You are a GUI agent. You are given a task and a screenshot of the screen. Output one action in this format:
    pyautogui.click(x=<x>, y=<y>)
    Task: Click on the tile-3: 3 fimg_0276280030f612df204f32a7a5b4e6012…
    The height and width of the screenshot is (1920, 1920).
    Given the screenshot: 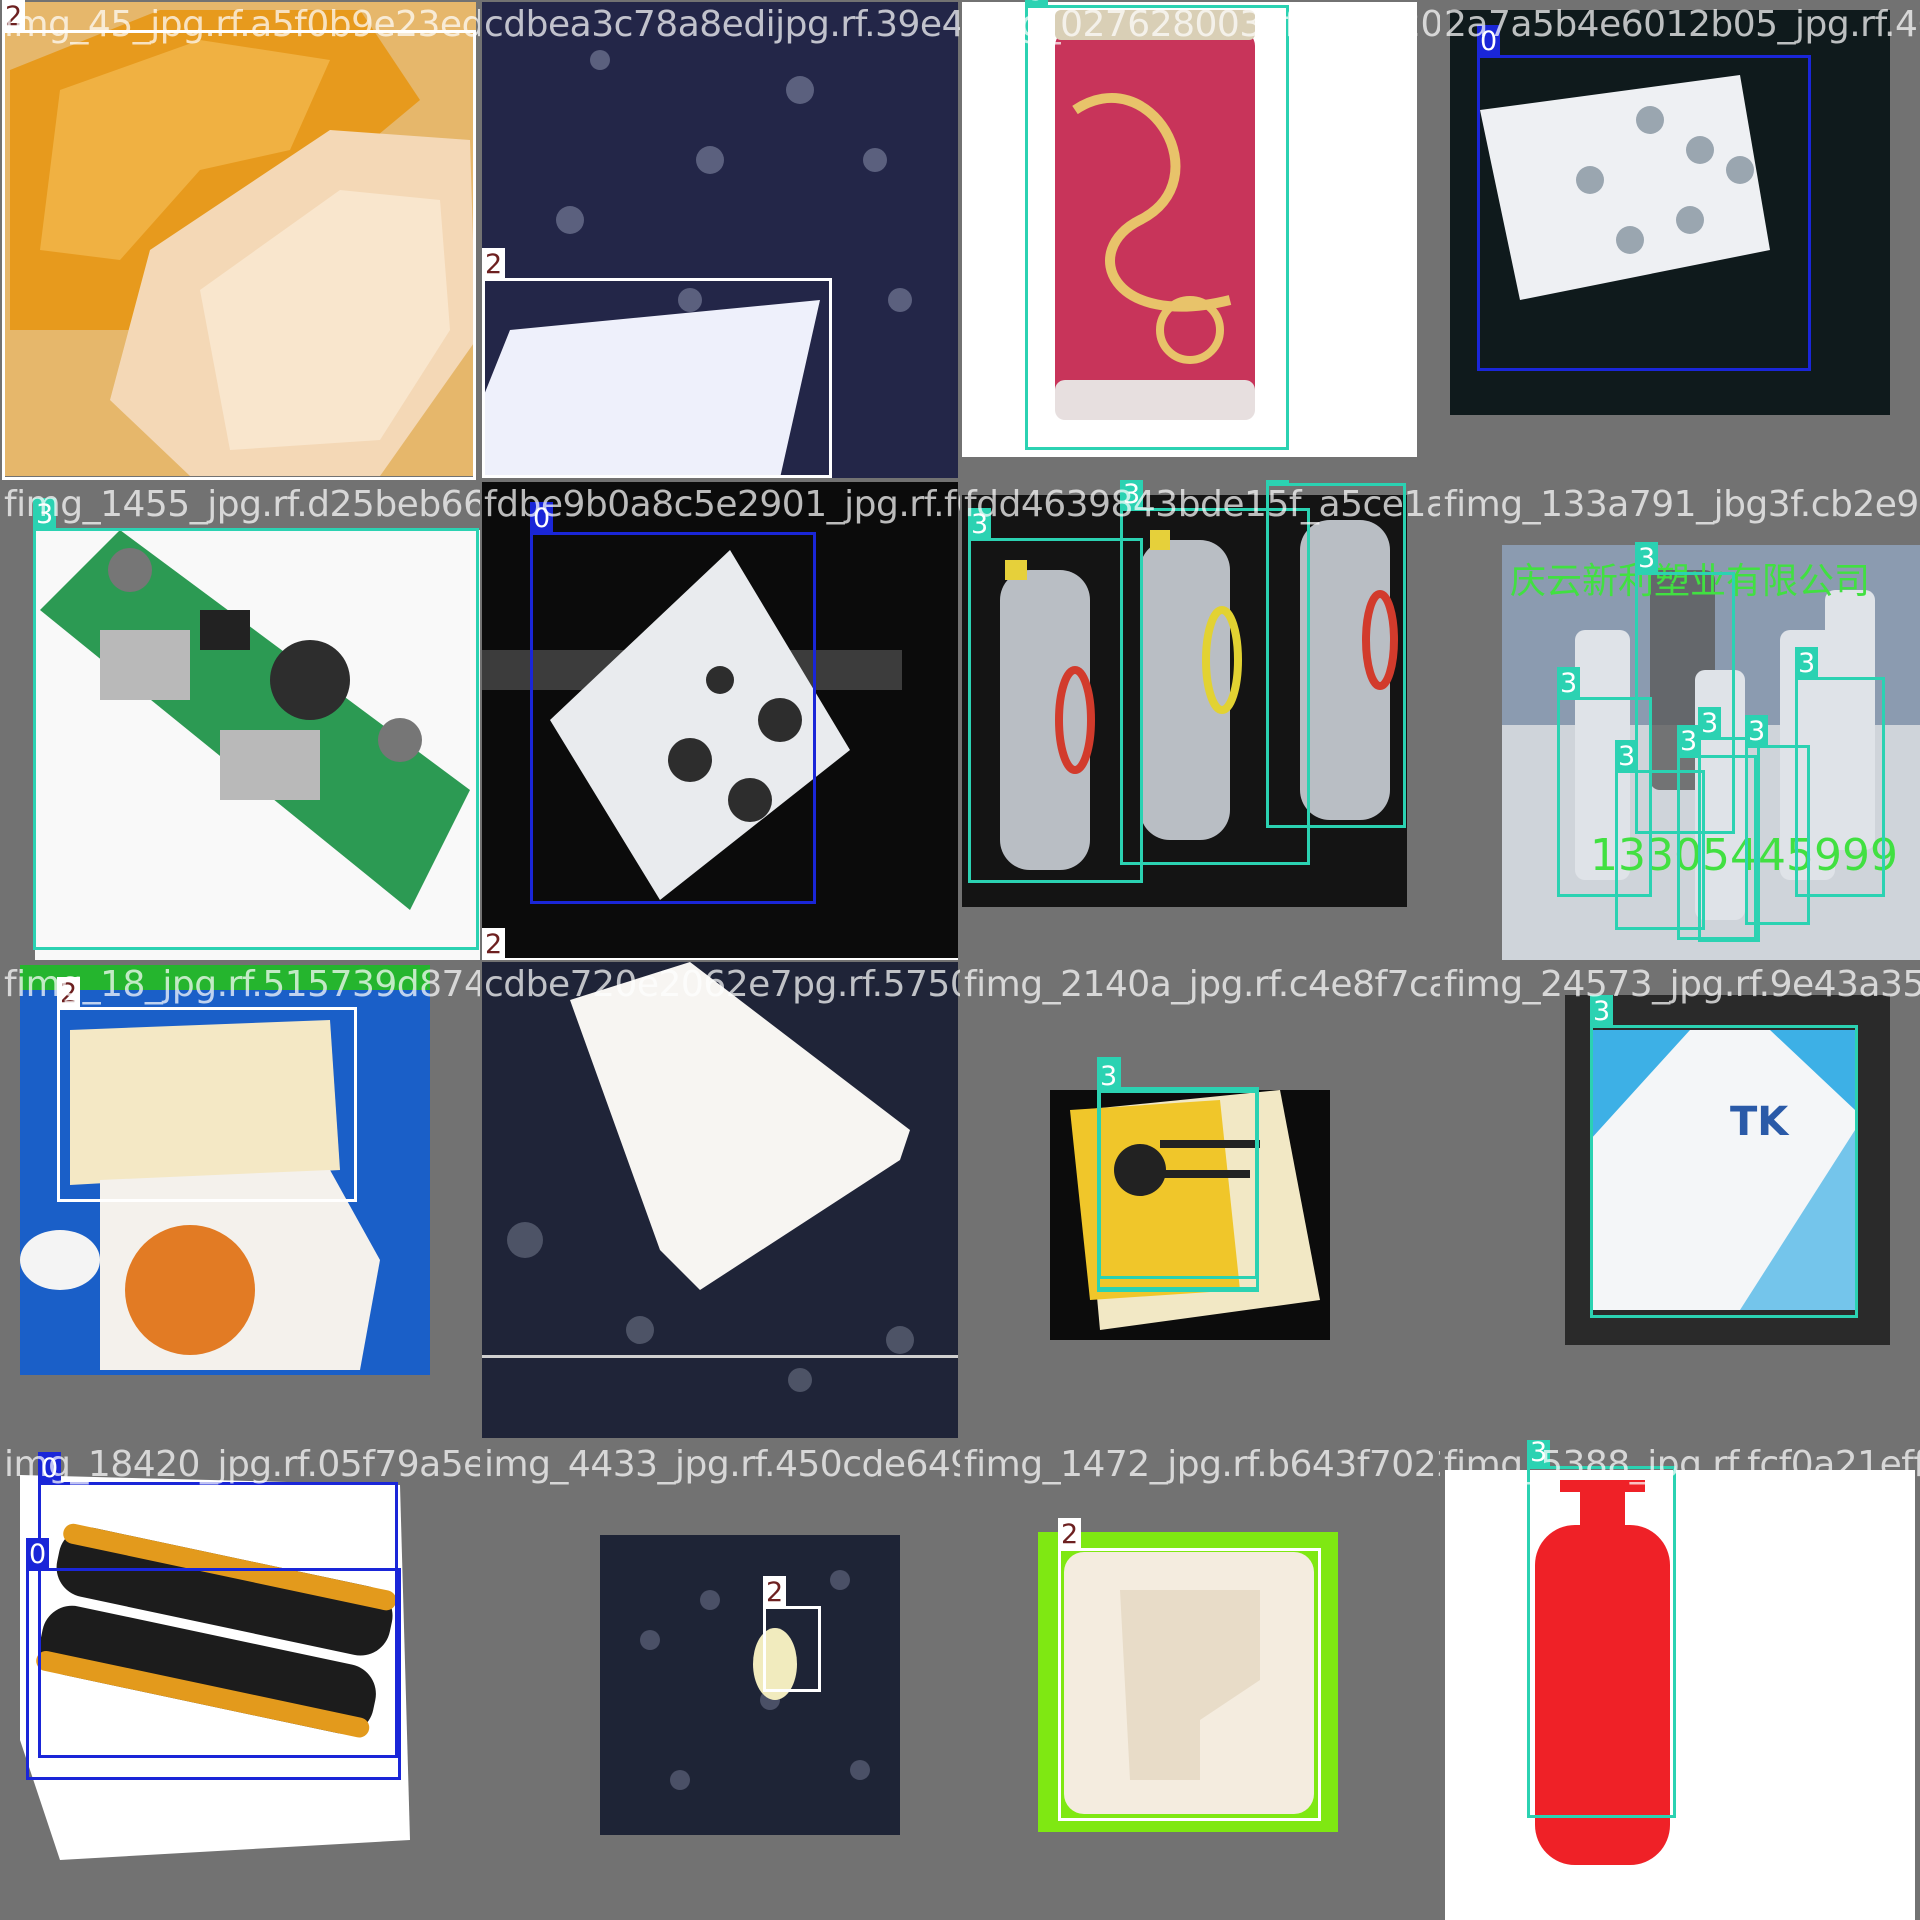 What is the action you would take?
    pyautogui.click(x=1200, y=240)
    